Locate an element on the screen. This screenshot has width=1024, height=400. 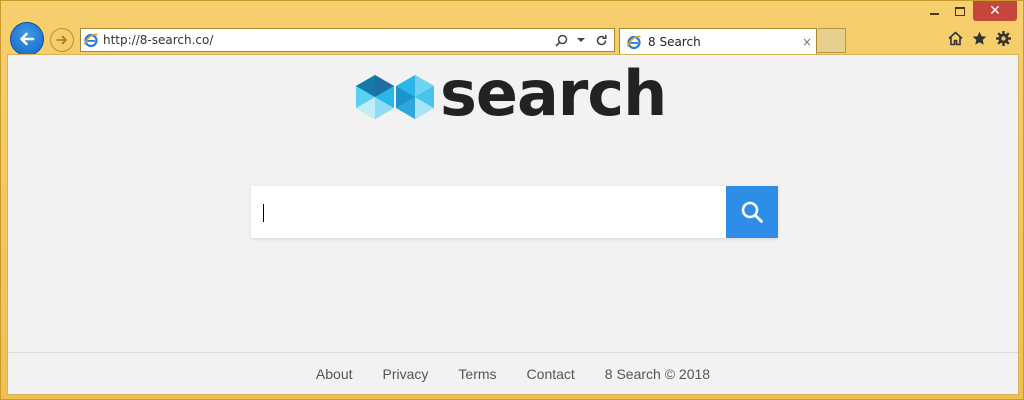
back-button is located at coordinates (27, 39).